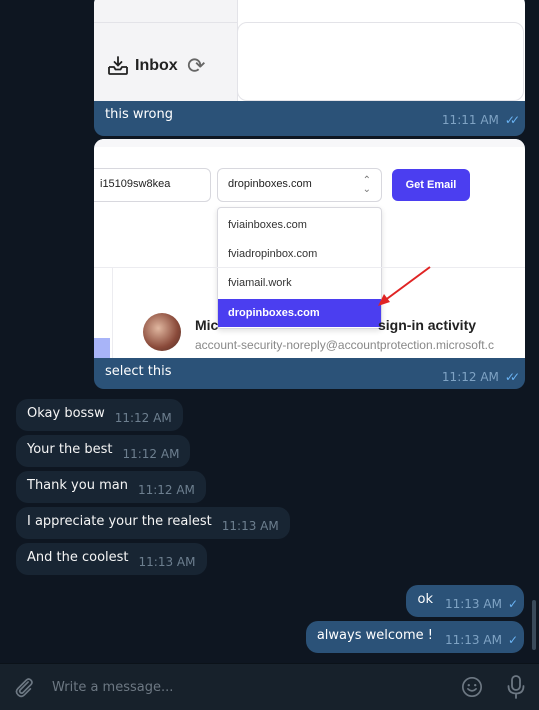 This screenshot has height=710, width=539. I want to click on inbox-tab: Inbox, so click(142, 66).